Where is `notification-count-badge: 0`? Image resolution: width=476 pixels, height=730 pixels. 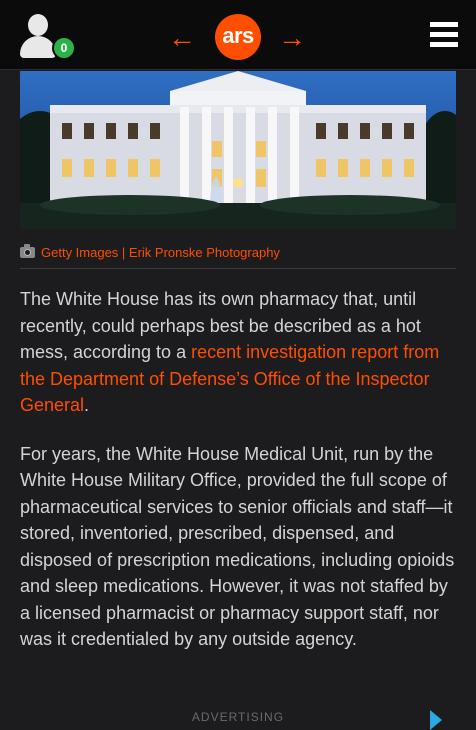 notification-count-badge: 0 is located at coordinates (64, 48).